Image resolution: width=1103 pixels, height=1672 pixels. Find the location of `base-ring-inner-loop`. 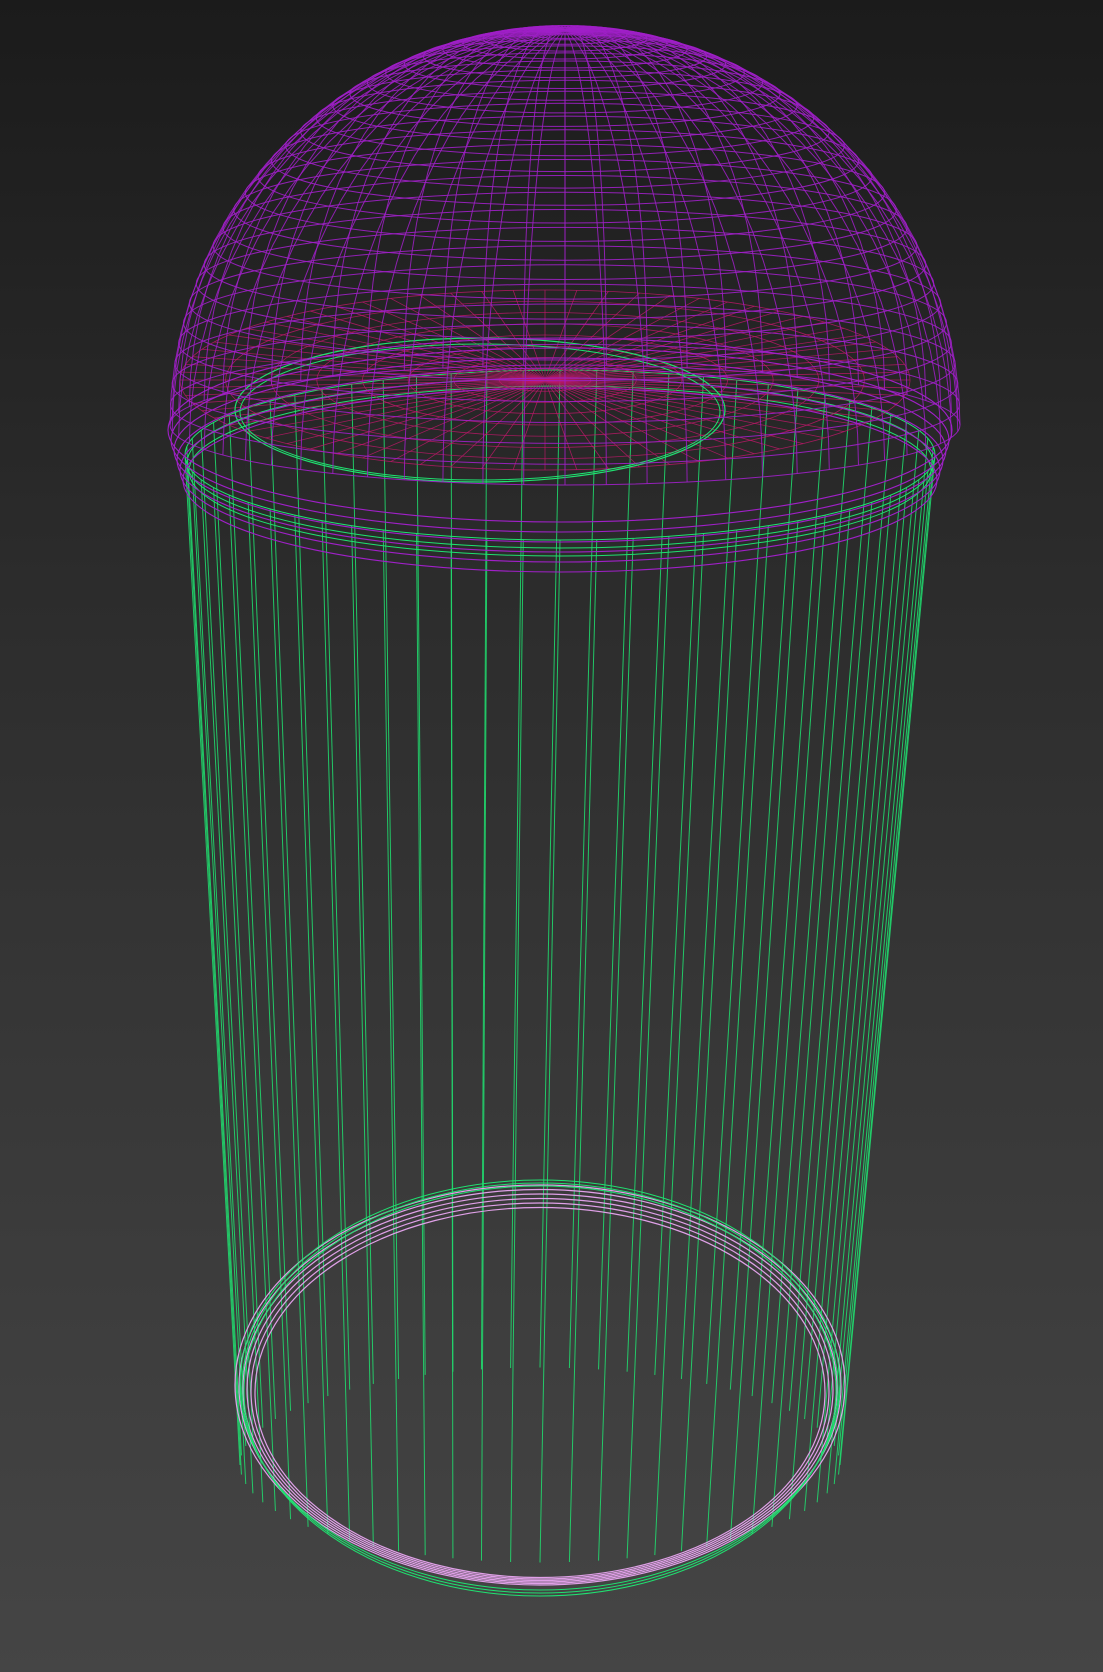

base-ring-inner-loop is located at coordinates (540, 1391).